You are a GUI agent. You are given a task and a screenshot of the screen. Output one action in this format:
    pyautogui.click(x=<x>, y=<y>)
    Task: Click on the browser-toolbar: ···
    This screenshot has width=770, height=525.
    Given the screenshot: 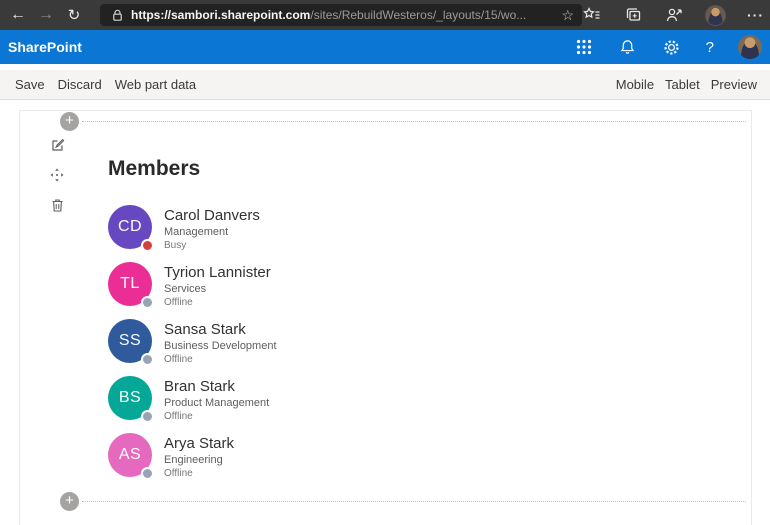 What is the action you would take?
    pyautogui.click(x=673, y=15)
    